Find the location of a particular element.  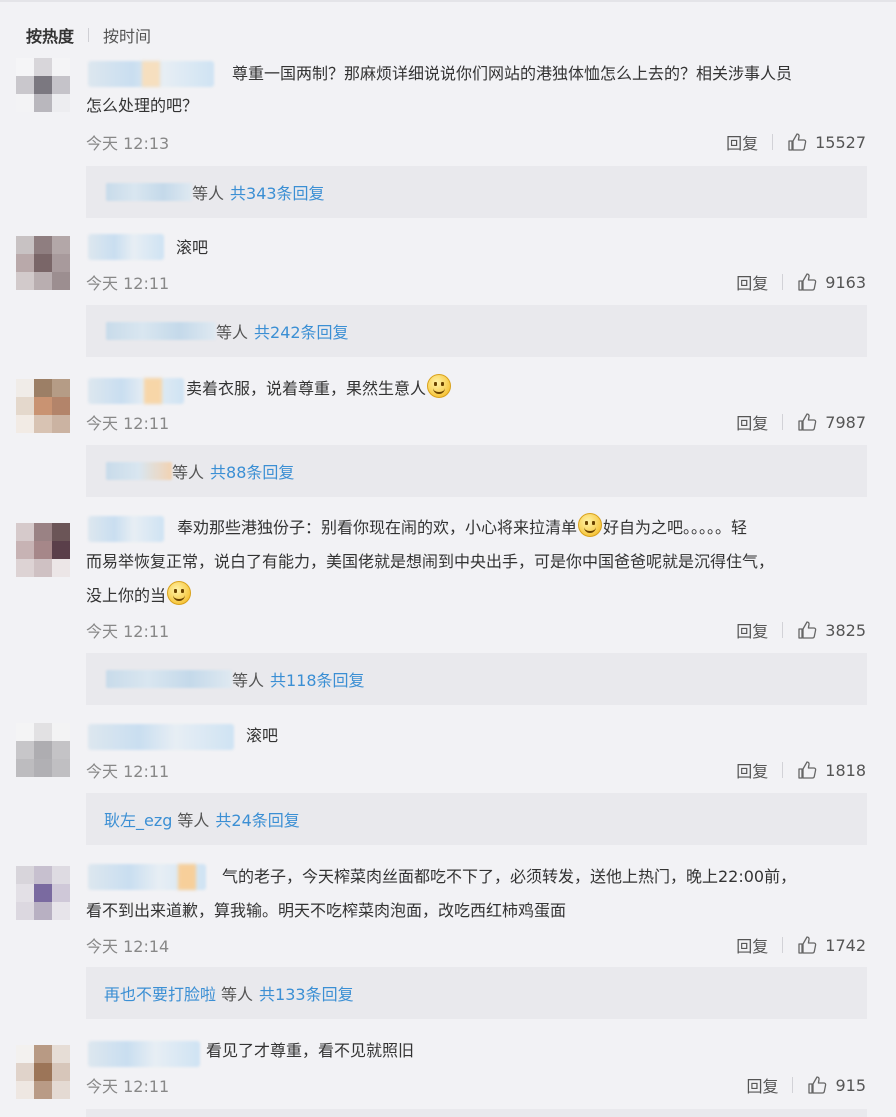

reply-count-link: 共118条回复 is located at coordinates (317, 679).